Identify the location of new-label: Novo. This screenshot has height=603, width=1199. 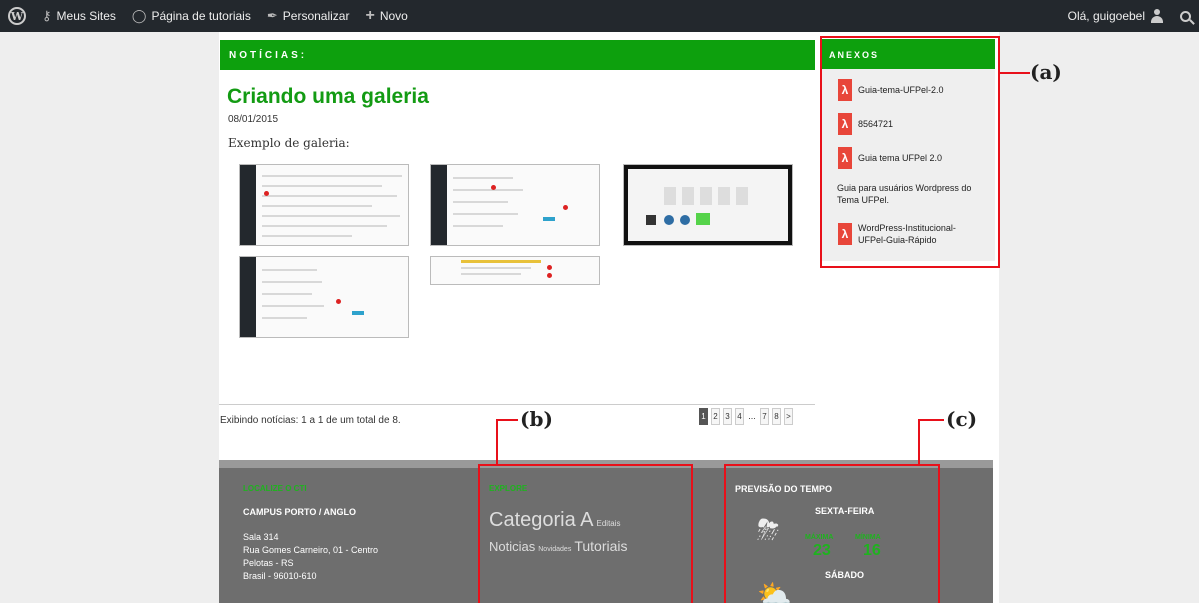
(393, 16).